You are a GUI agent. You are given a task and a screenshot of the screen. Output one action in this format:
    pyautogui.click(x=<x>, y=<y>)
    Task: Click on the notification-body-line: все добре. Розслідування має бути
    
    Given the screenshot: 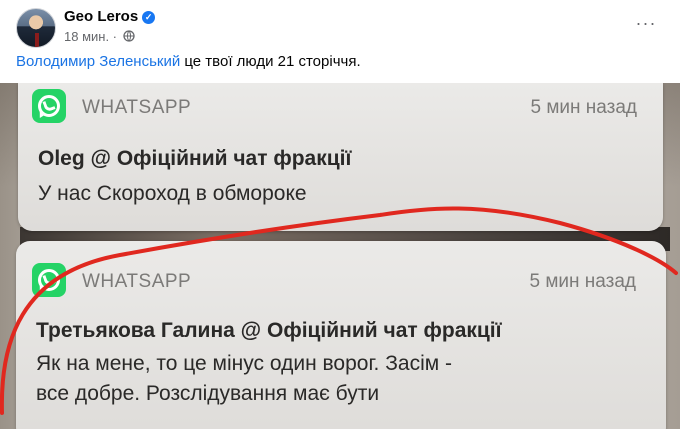 What is the action you would take?
    pyautogui.click(x=208, y=393)
    